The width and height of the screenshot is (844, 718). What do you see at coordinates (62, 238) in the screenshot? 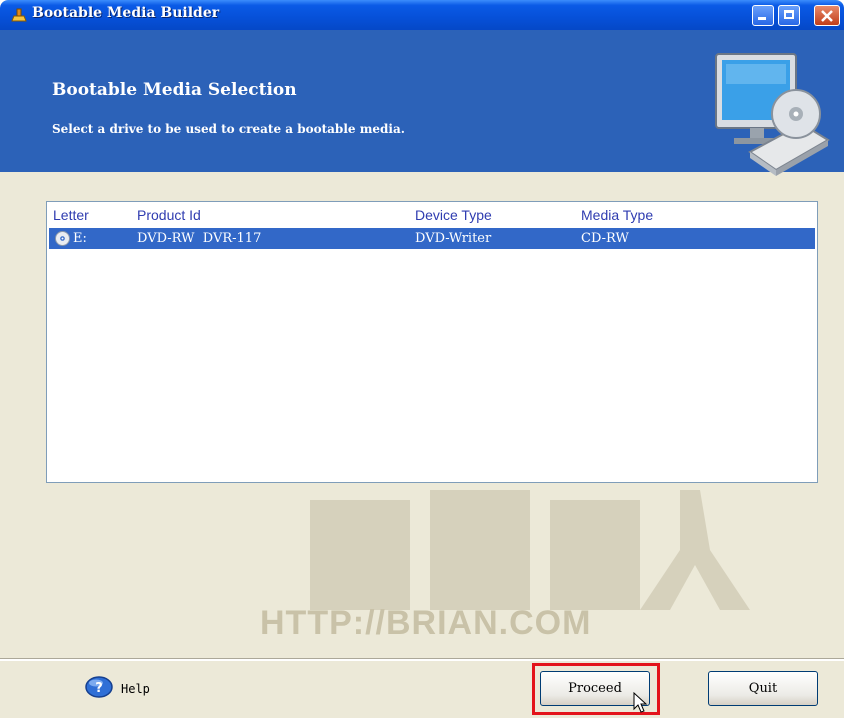
I see `optical-disc-icon` at bounding box center [62, 238].